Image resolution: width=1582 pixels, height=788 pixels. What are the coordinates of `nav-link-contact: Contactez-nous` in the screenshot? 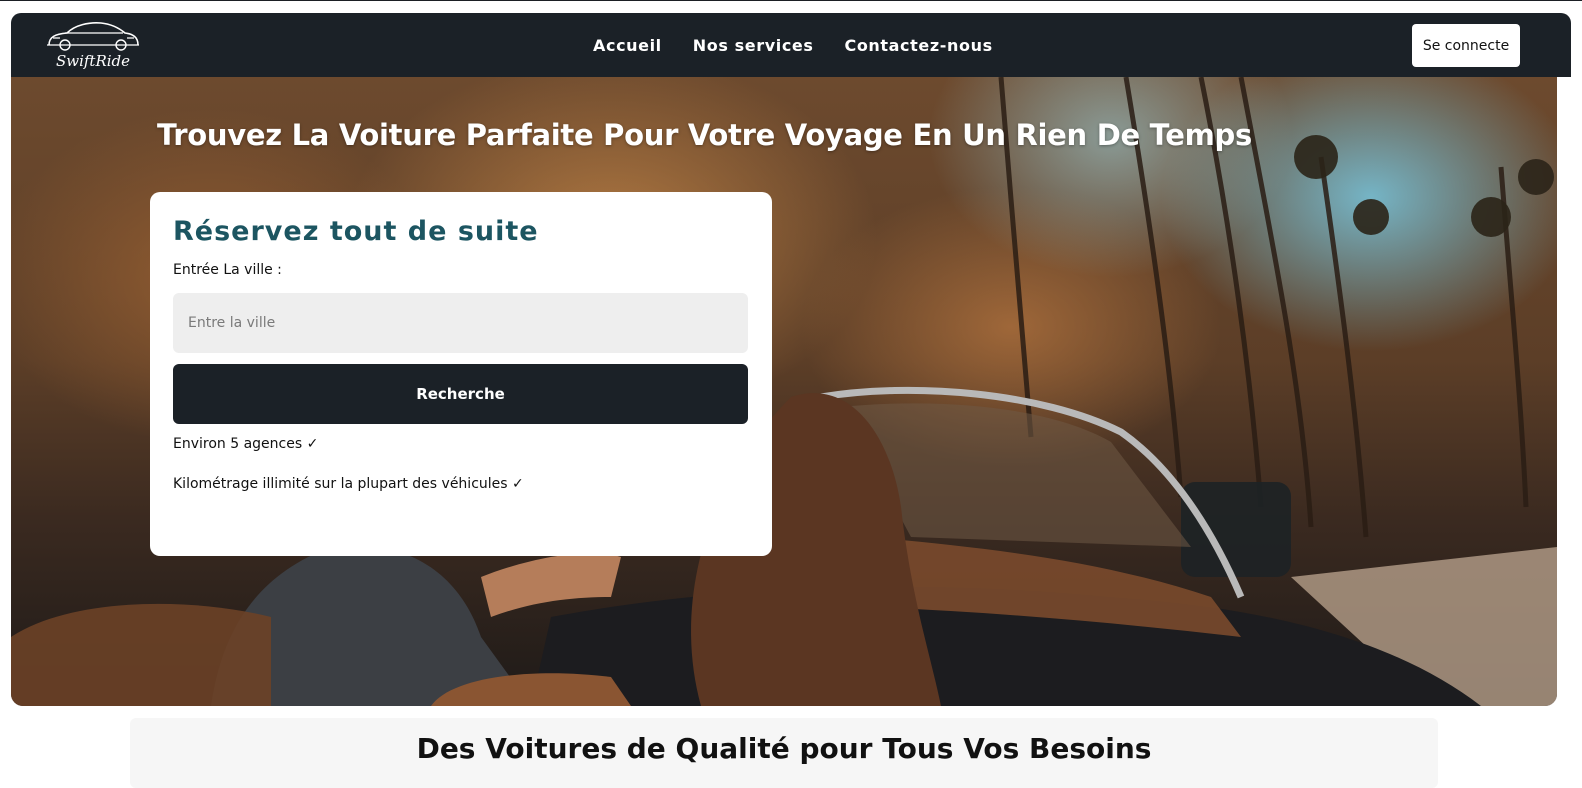 It's located at (918, 45).